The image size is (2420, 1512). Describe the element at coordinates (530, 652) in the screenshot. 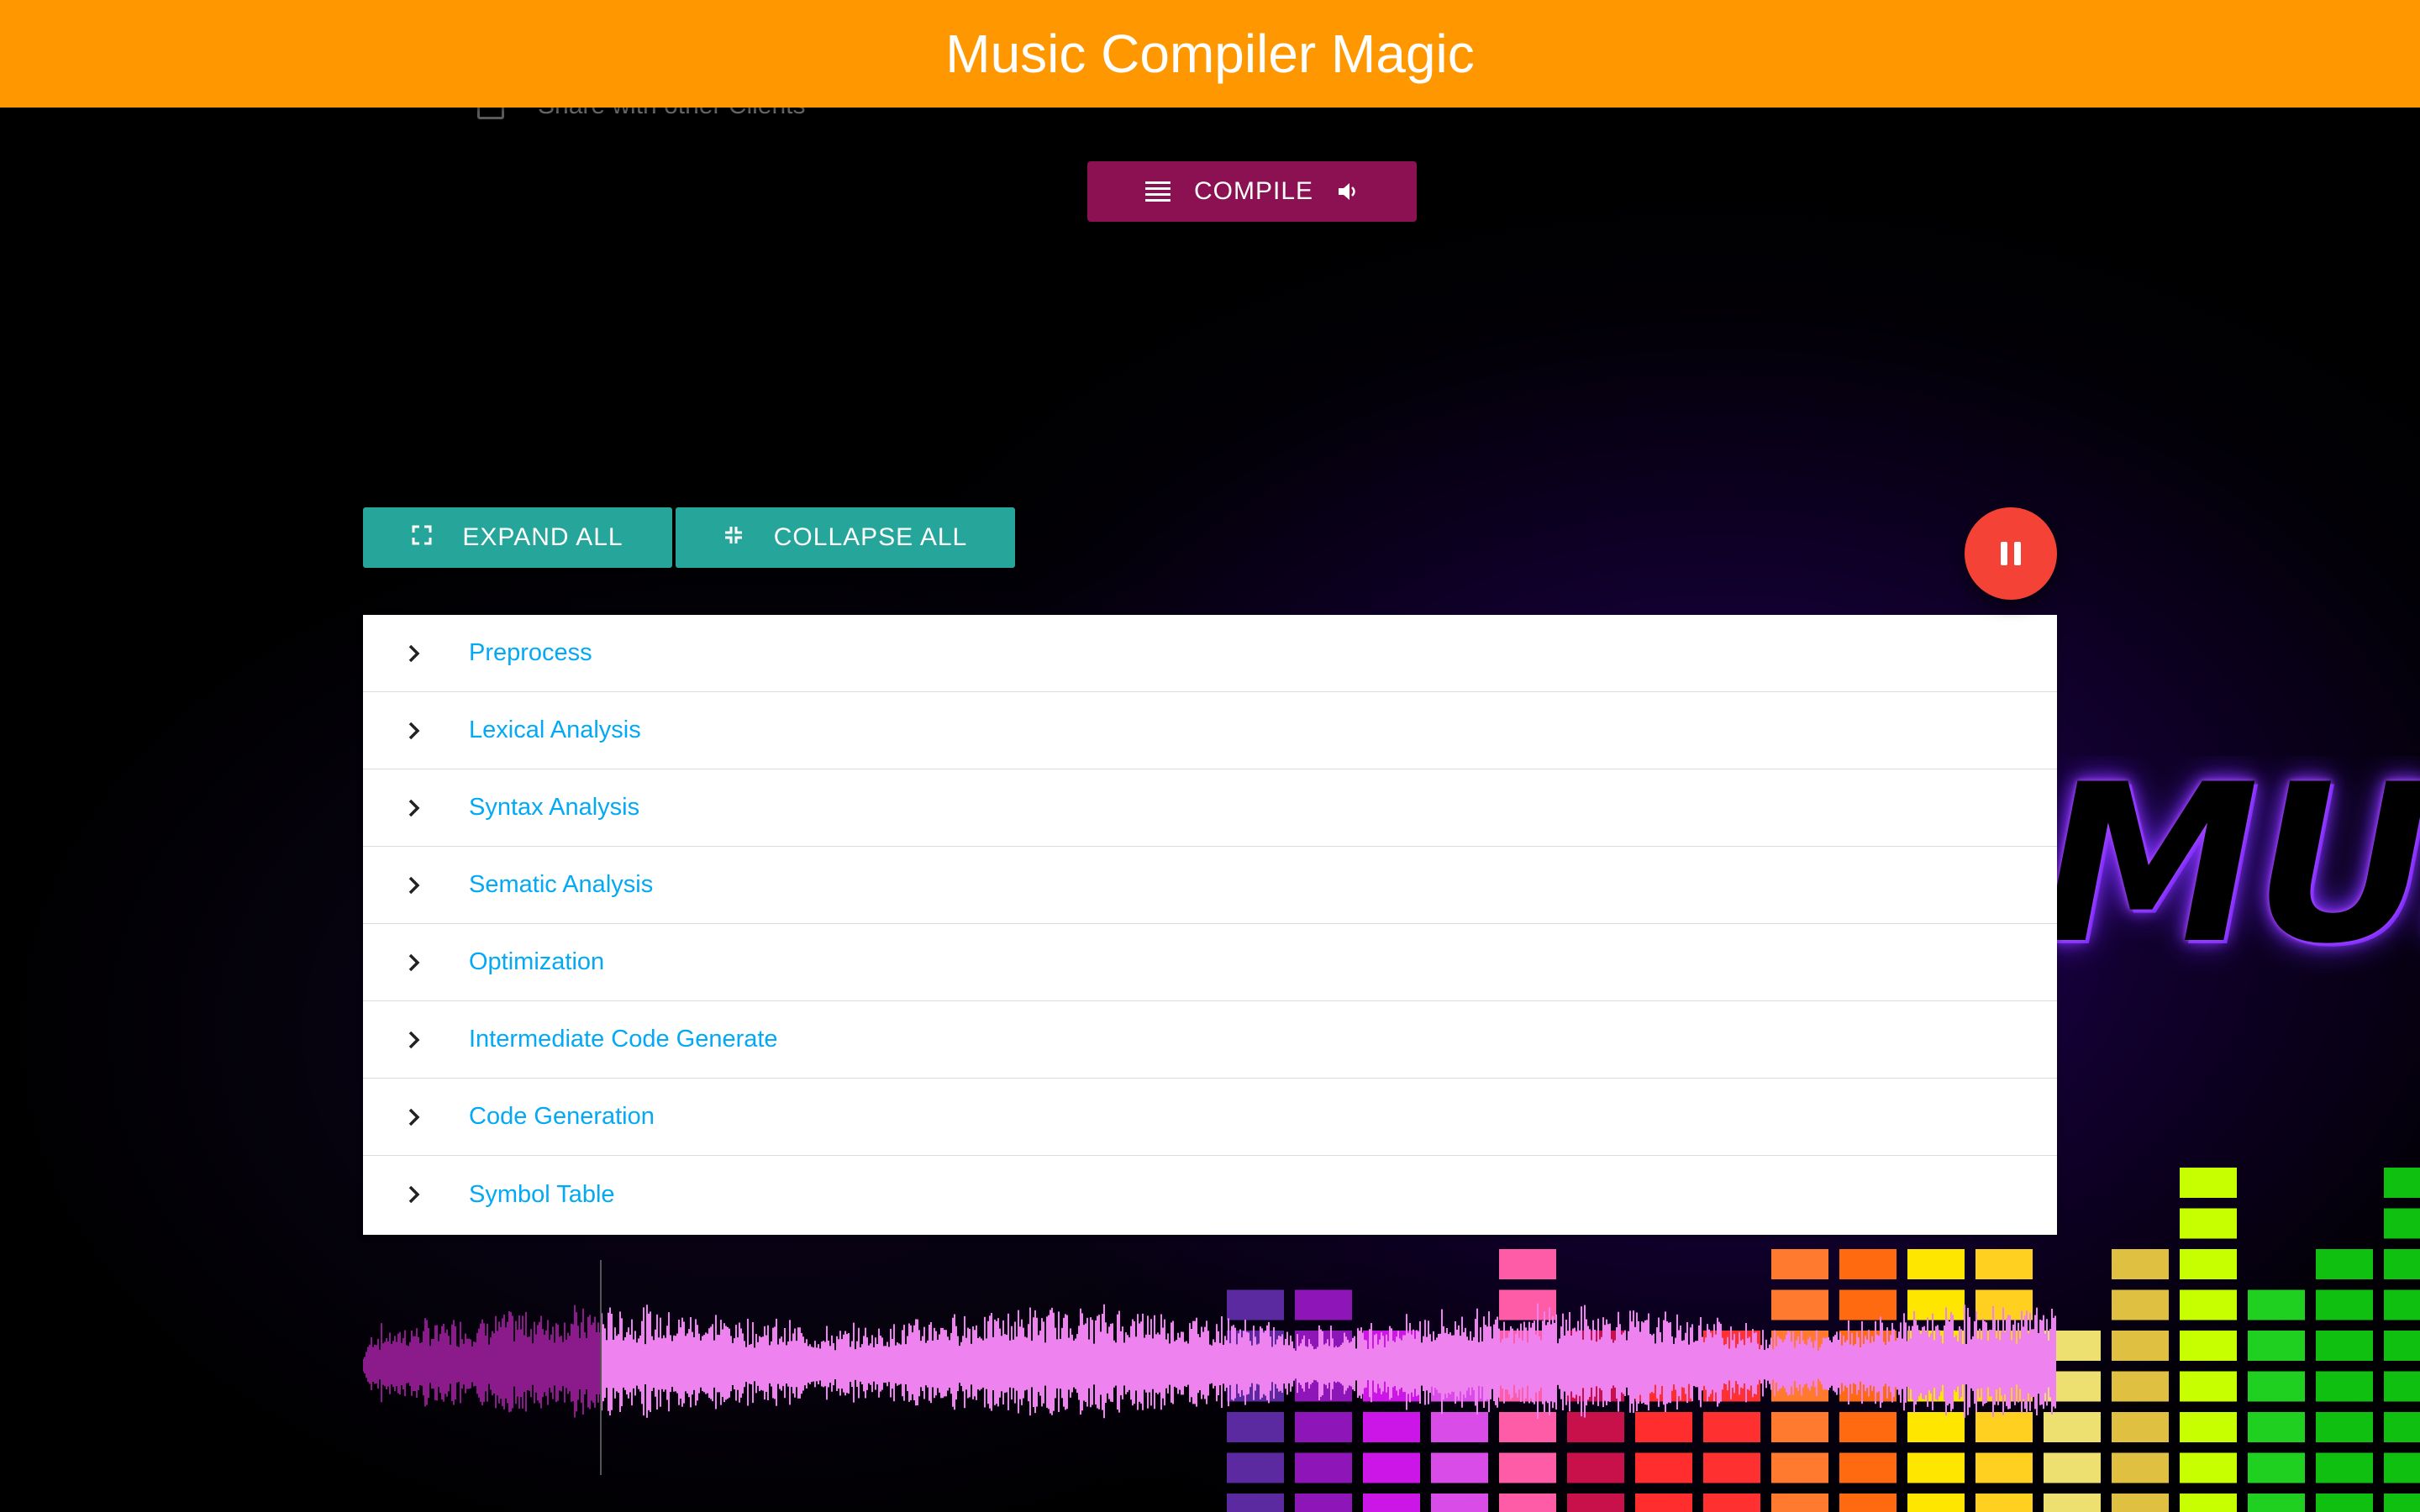

I see `panel-item-label: Preprocess` at that location.